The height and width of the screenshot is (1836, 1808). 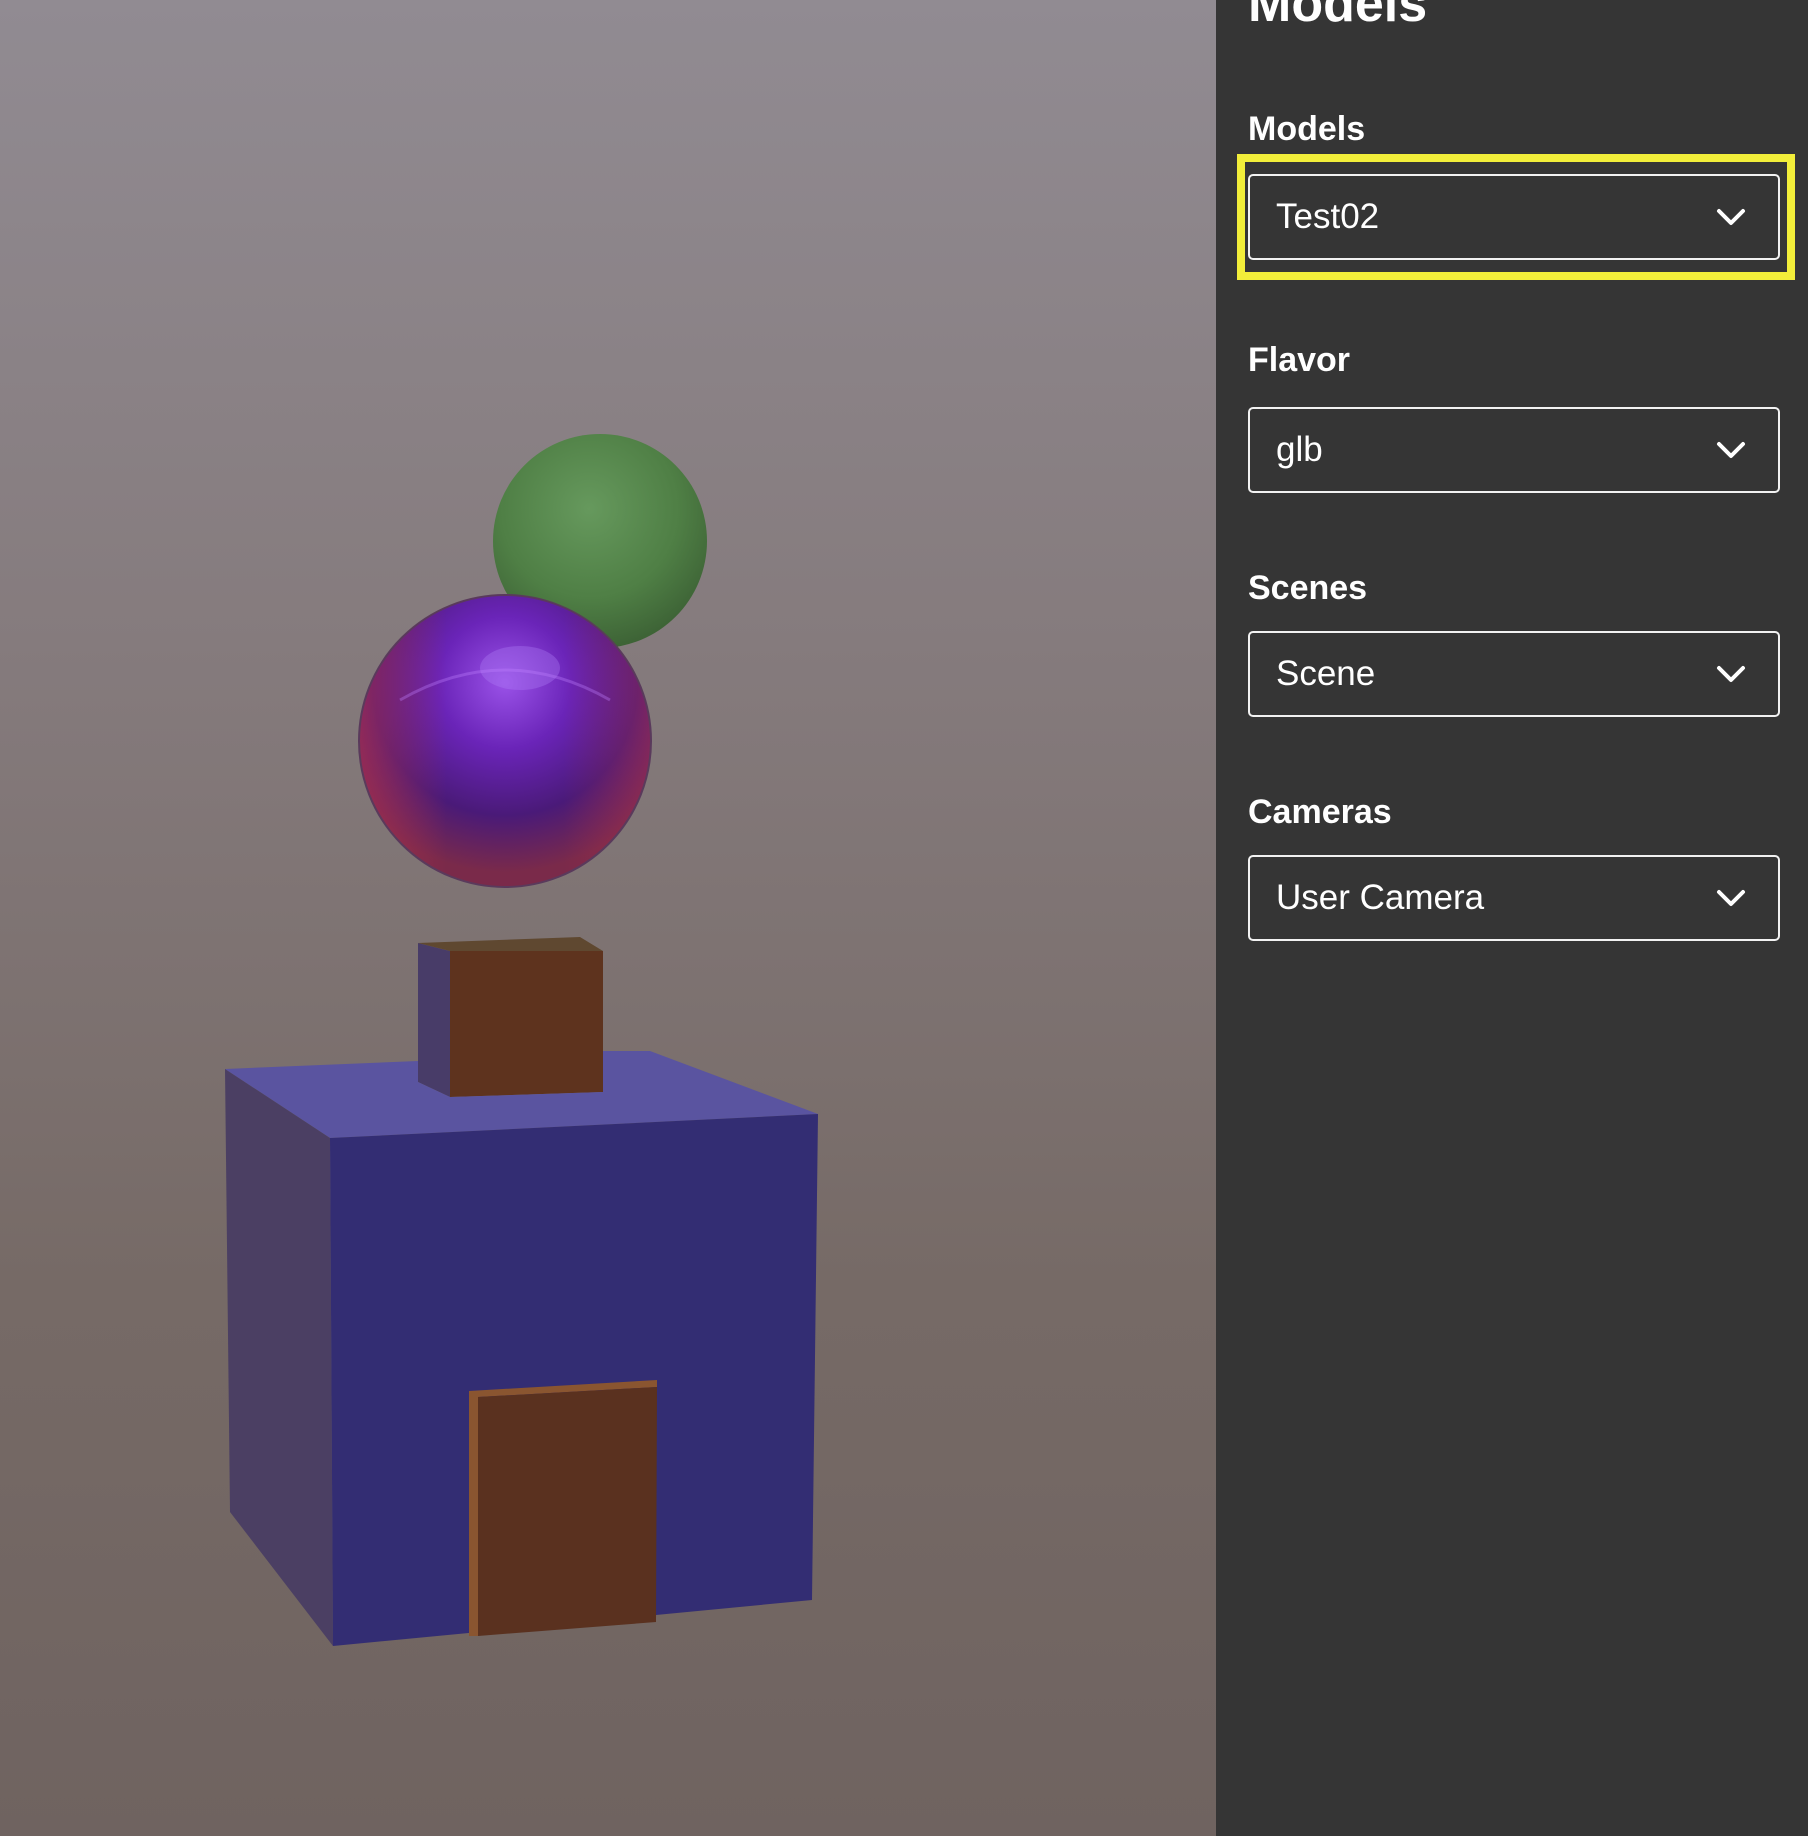 What do you see at coordinates (1514, 674) in the screenshot?
I see `scenes-select: Scene` at bounding box center [1514, 674].